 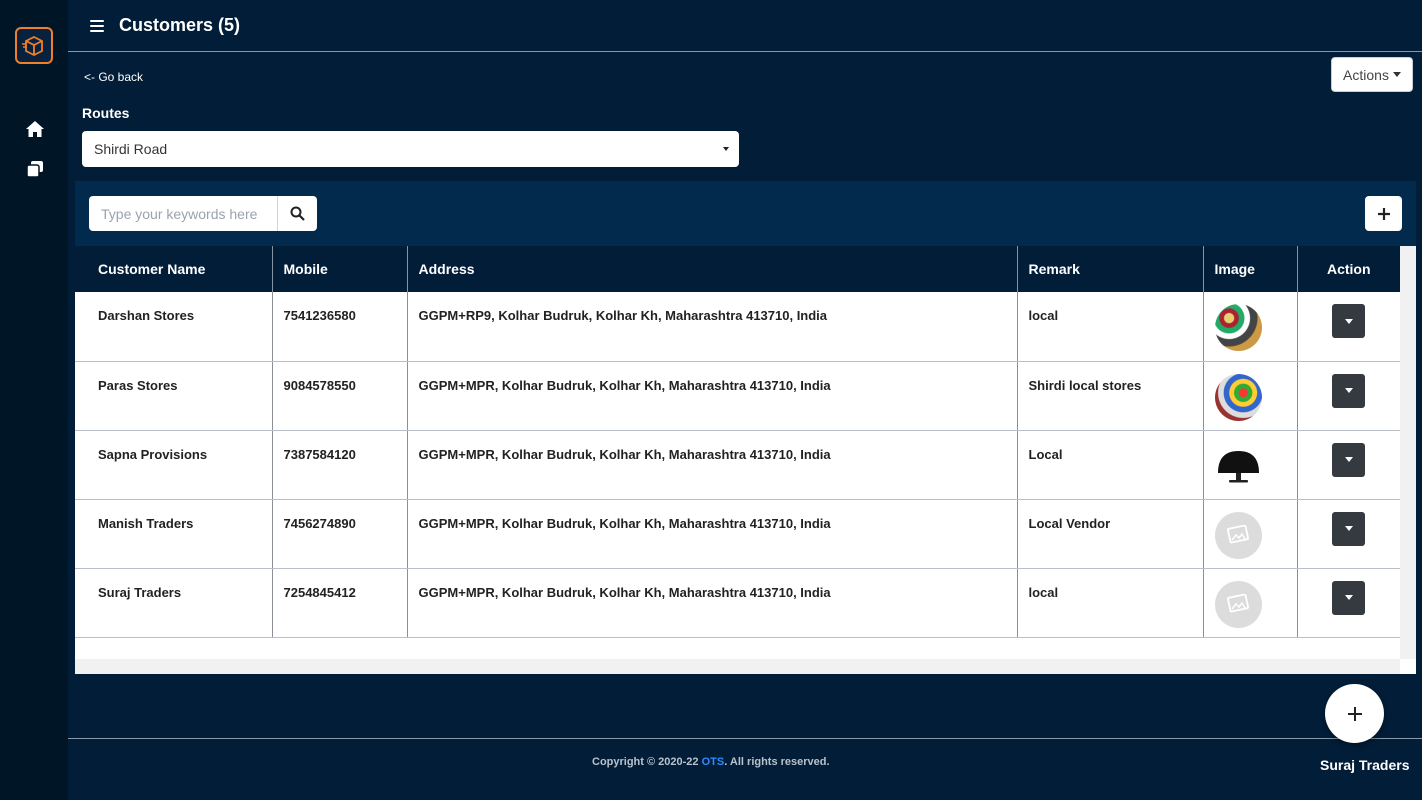 I want to click on go-back-link: <- Go back, so click(x=113, y=77).